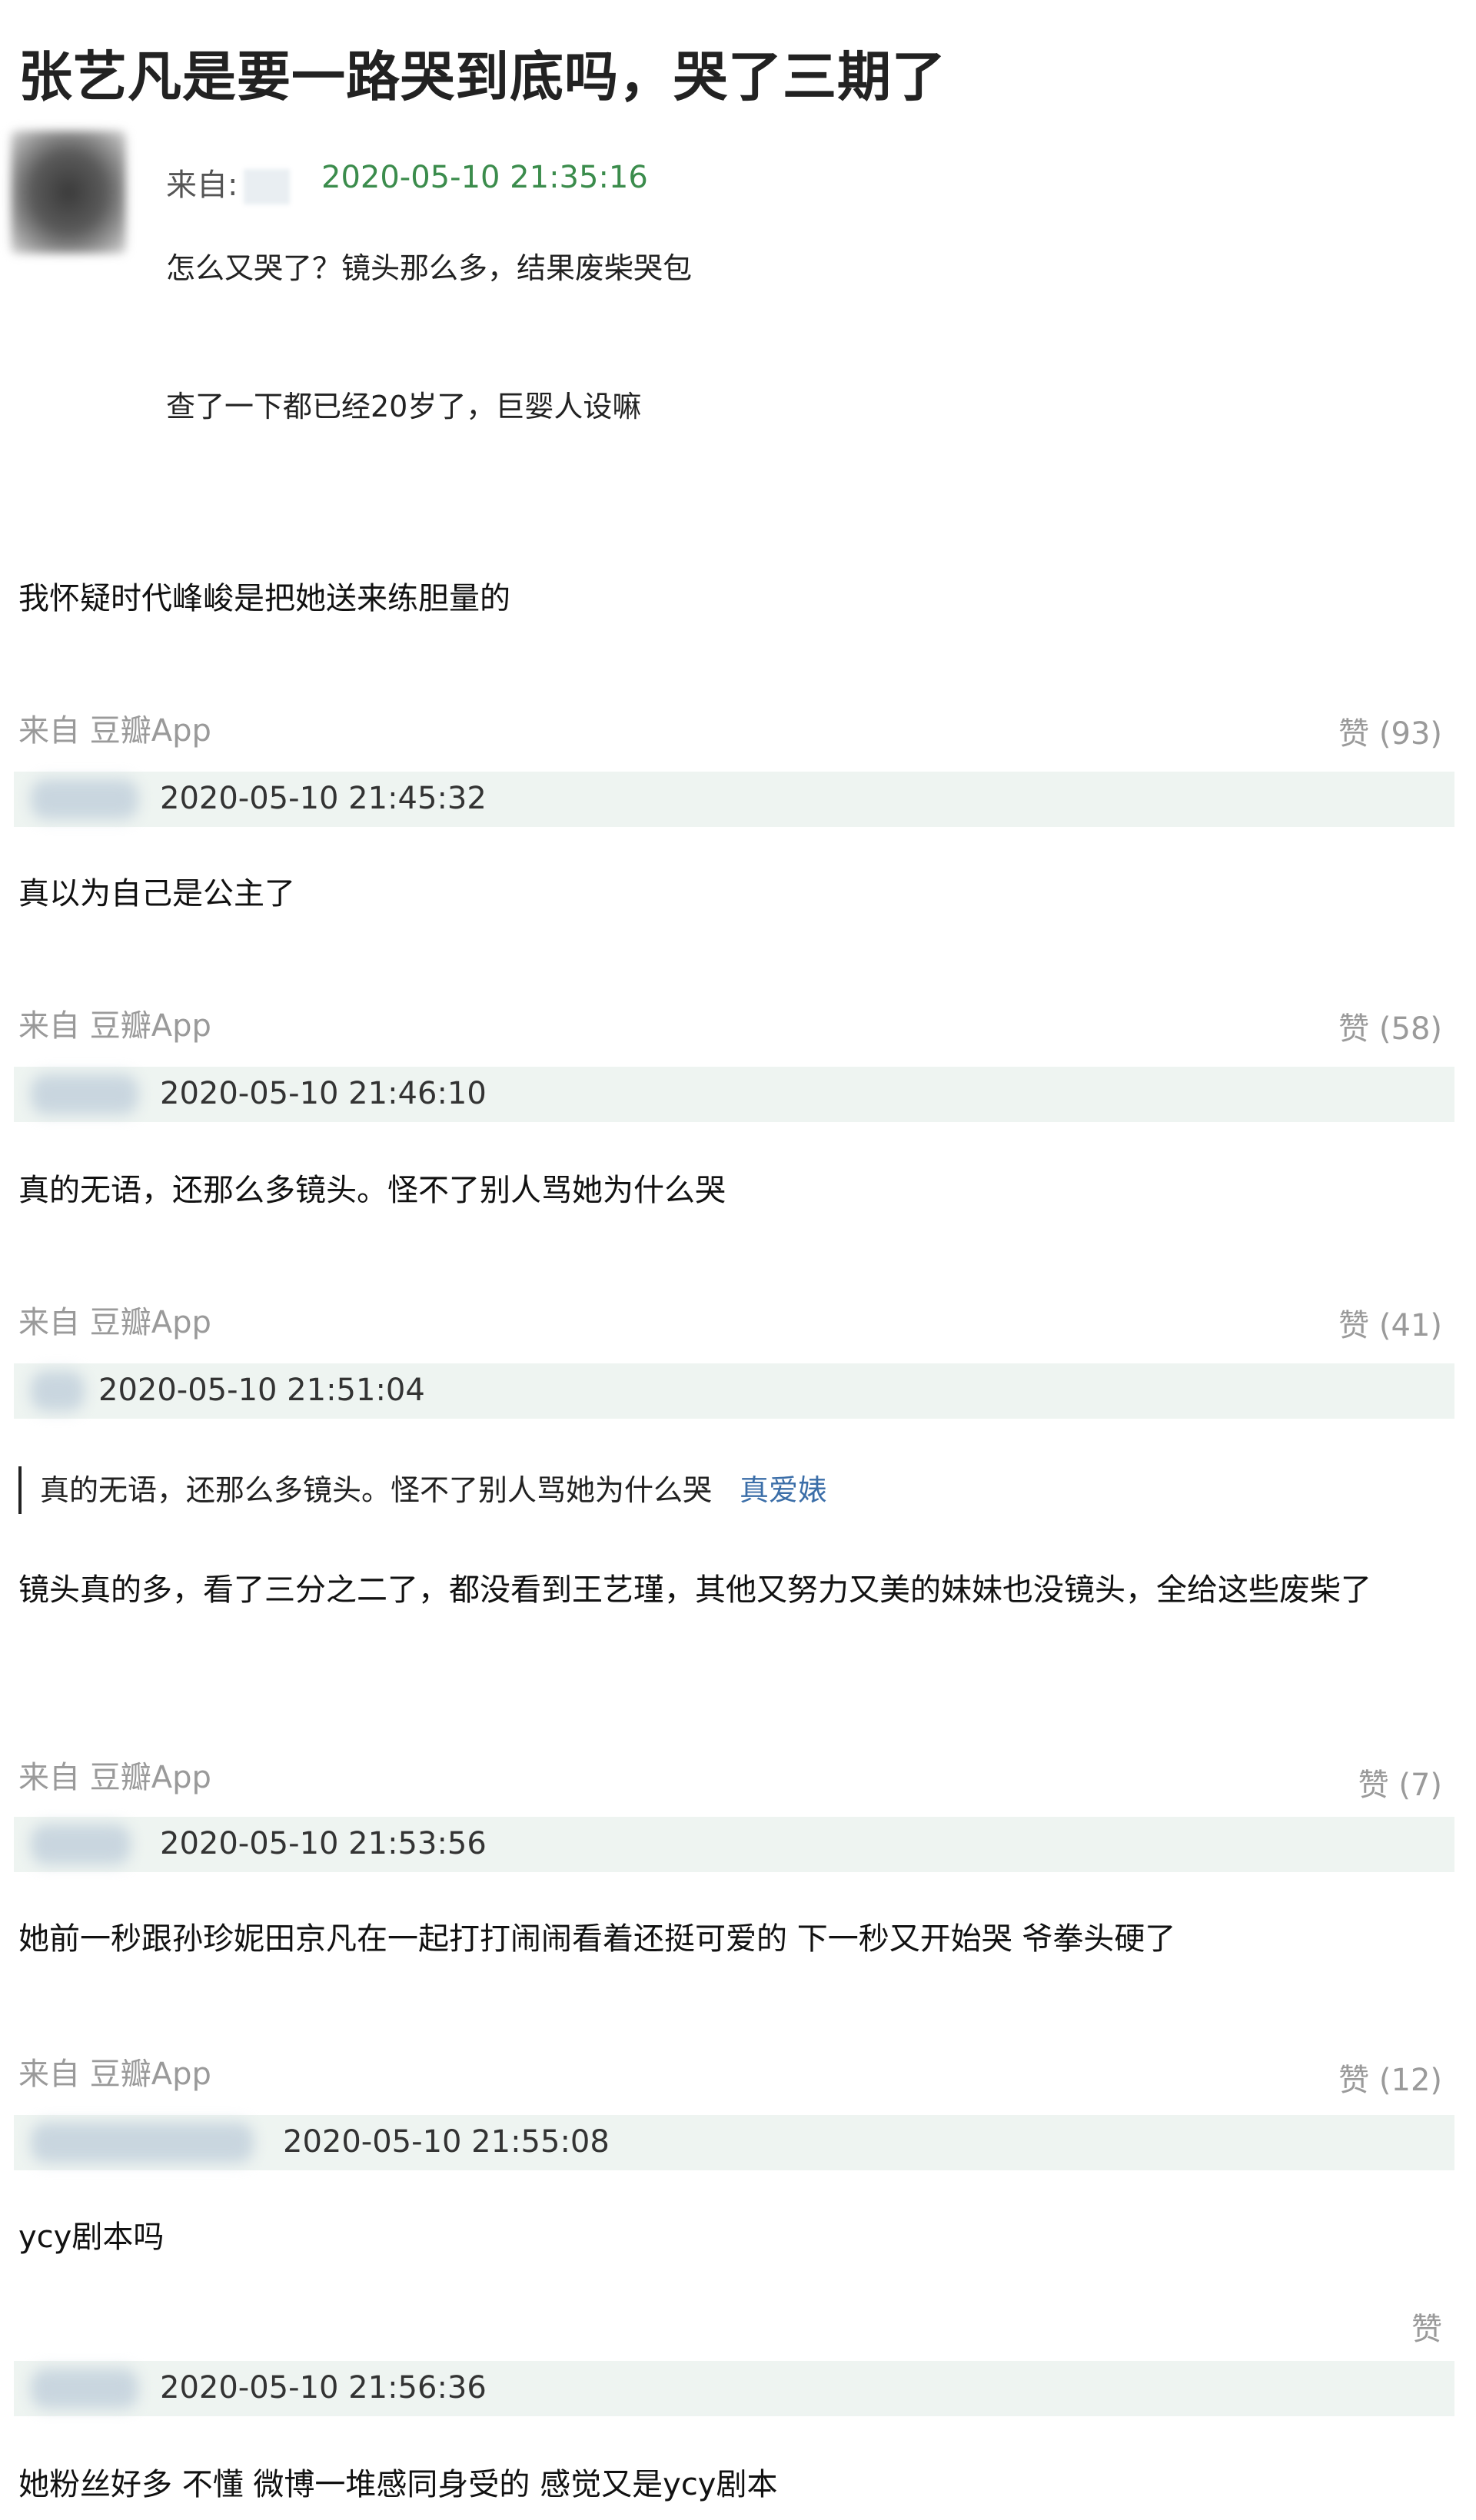  Describe the element at coordinates (446, 2142) in the screenshot. I see `comment-time: 2020-05-10 21:55:08` at that location.